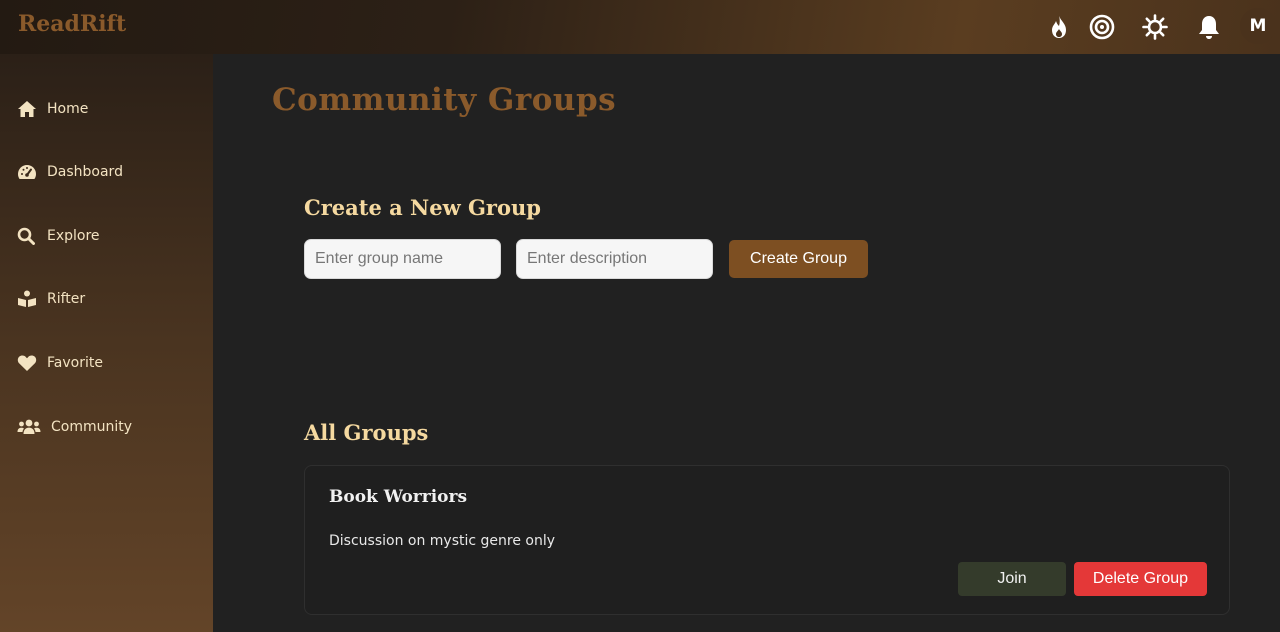 The image size is (1280, 632). I want to click on bell-icon, so click(1209, 27).